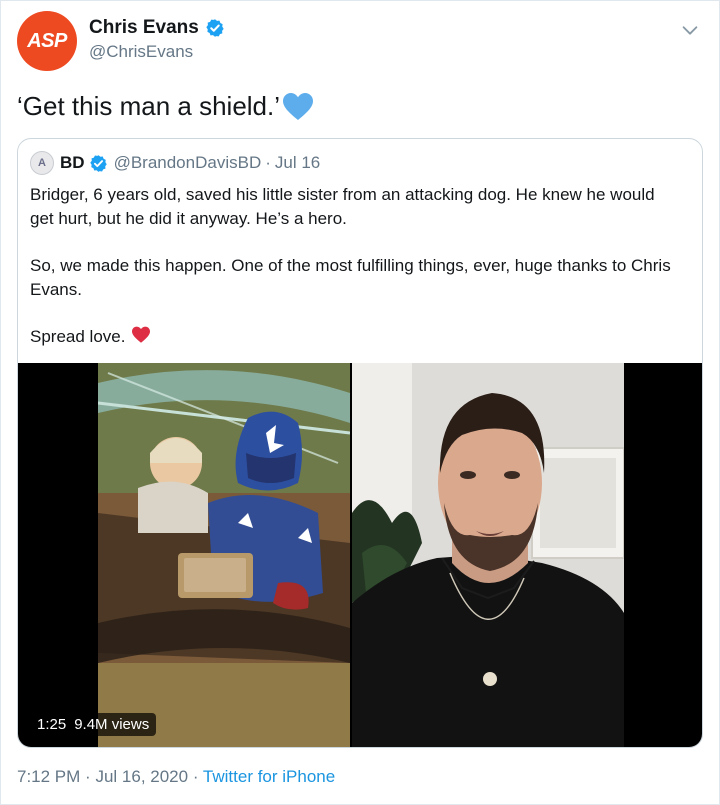  I want to click on video-stats-badge: 1:25 9.4M views, so click(93, 724).